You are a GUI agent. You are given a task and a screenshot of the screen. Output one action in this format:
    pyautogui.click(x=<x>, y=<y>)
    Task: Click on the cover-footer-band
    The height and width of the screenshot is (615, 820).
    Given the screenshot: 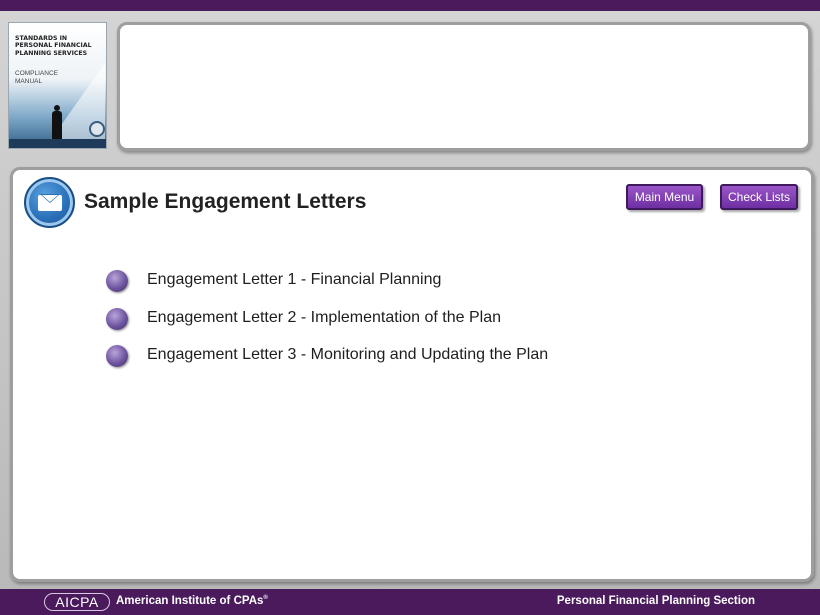 What is the action you would take?
    pyautogui.click(x=57, y=143)
    